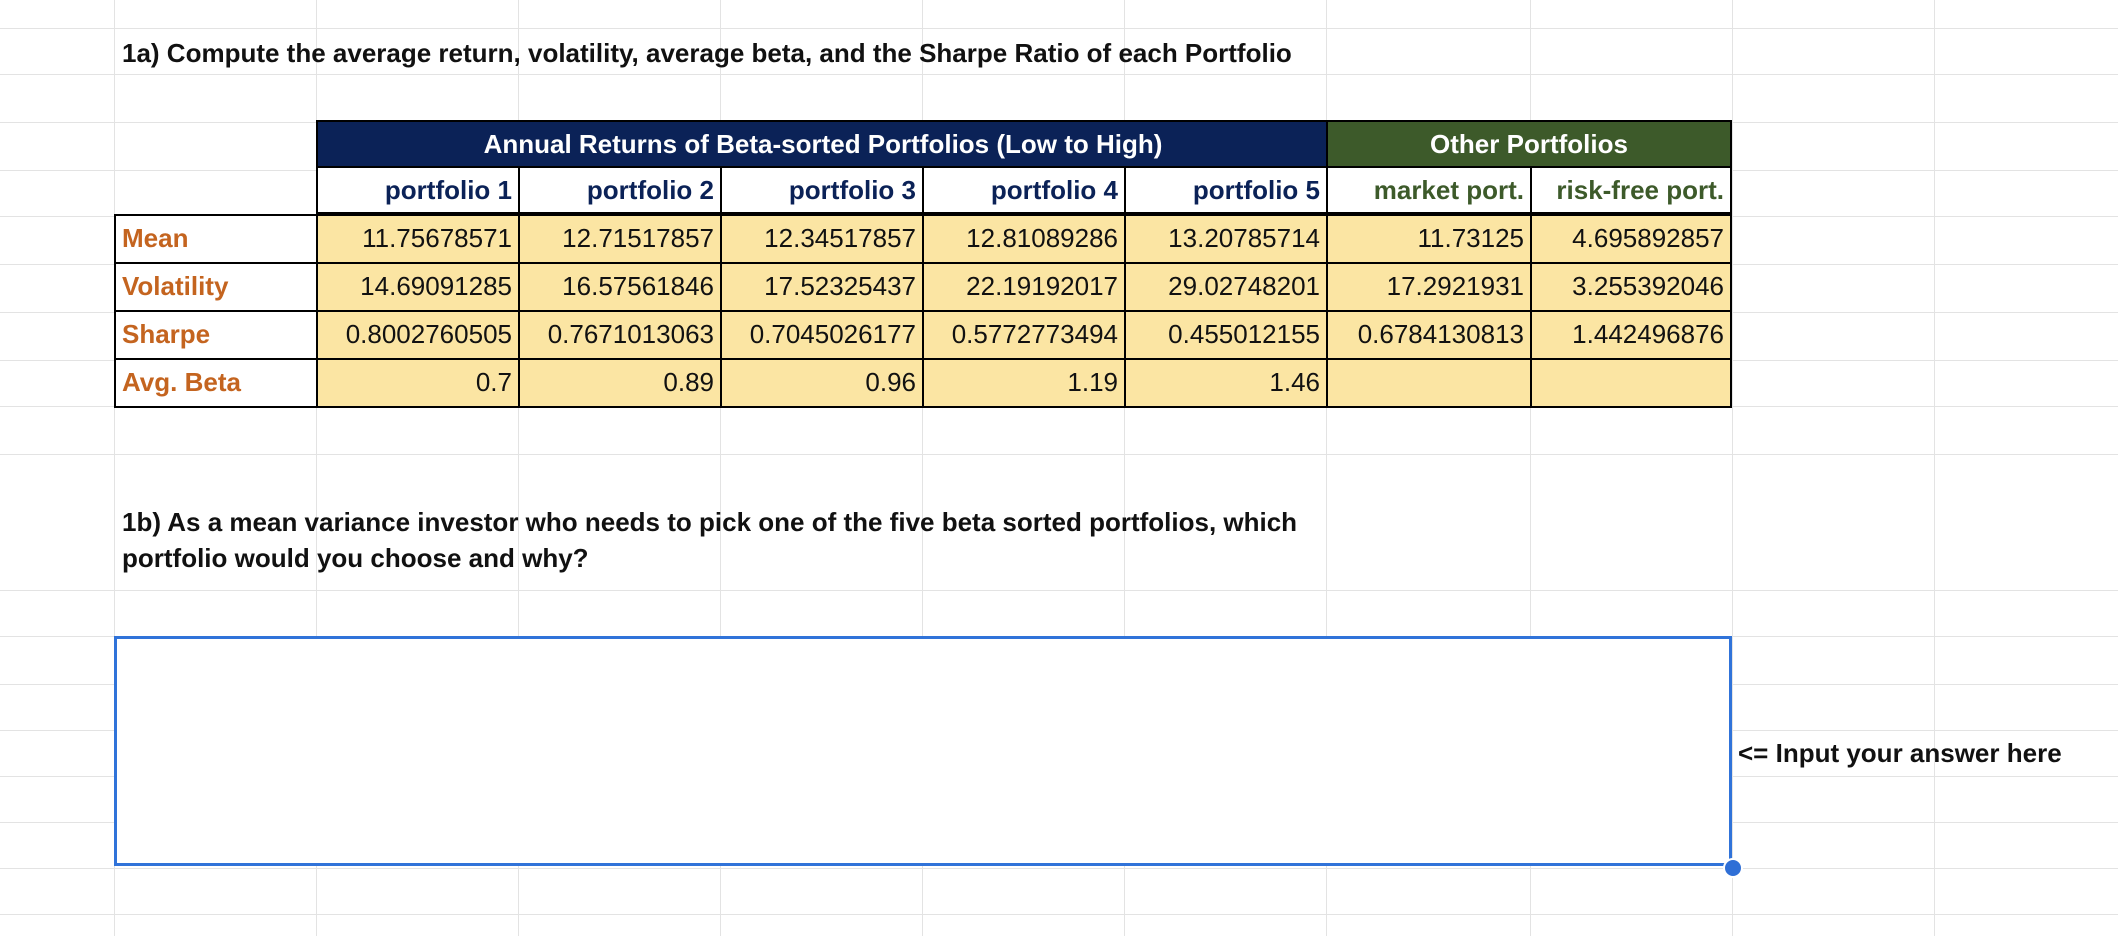  Describe the element at coordinates (1024, 190) in the screenshot. I see `column-header-portfolio-4: portfolio 4` at that location.